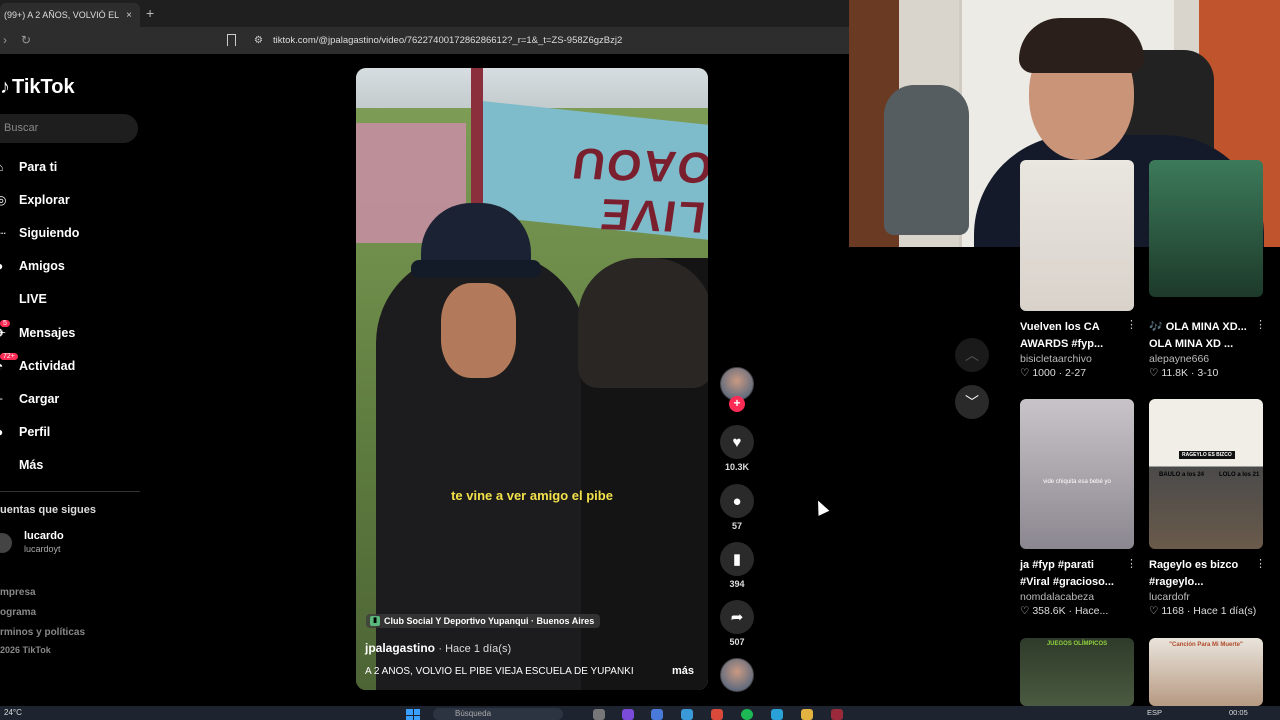 This screenshot has height=720, width=1280. Describe the element at coordinates (643, 323) in the screenshot. I see `video-person-hair` at that location.